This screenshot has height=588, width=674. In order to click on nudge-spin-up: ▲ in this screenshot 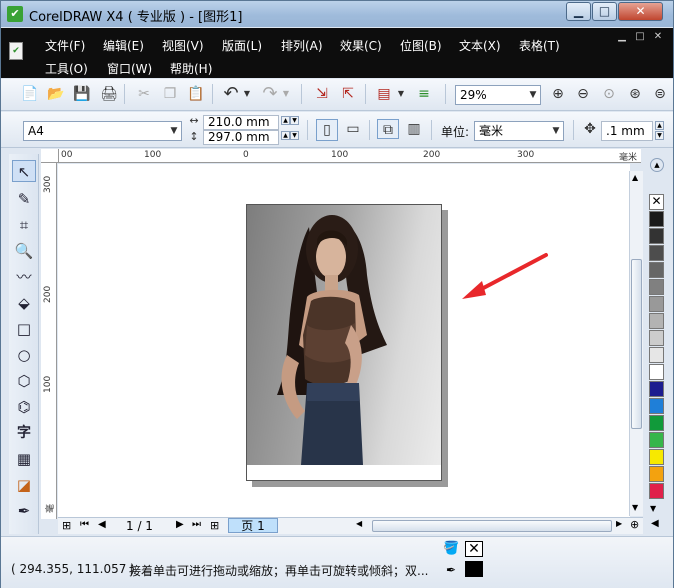, I will do `click(659, 125)`.